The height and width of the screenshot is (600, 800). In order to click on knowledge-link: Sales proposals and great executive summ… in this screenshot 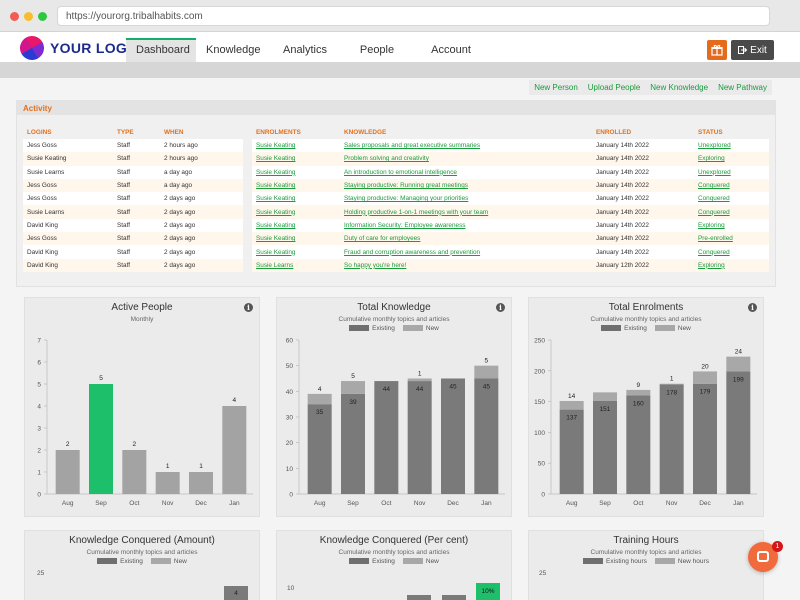, I will do `click(466, 146)`.